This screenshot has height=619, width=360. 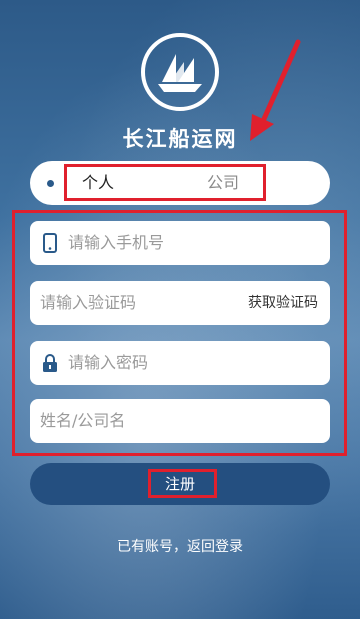 I want to click on tab-personal: 个人, so click(x=98, y=183).